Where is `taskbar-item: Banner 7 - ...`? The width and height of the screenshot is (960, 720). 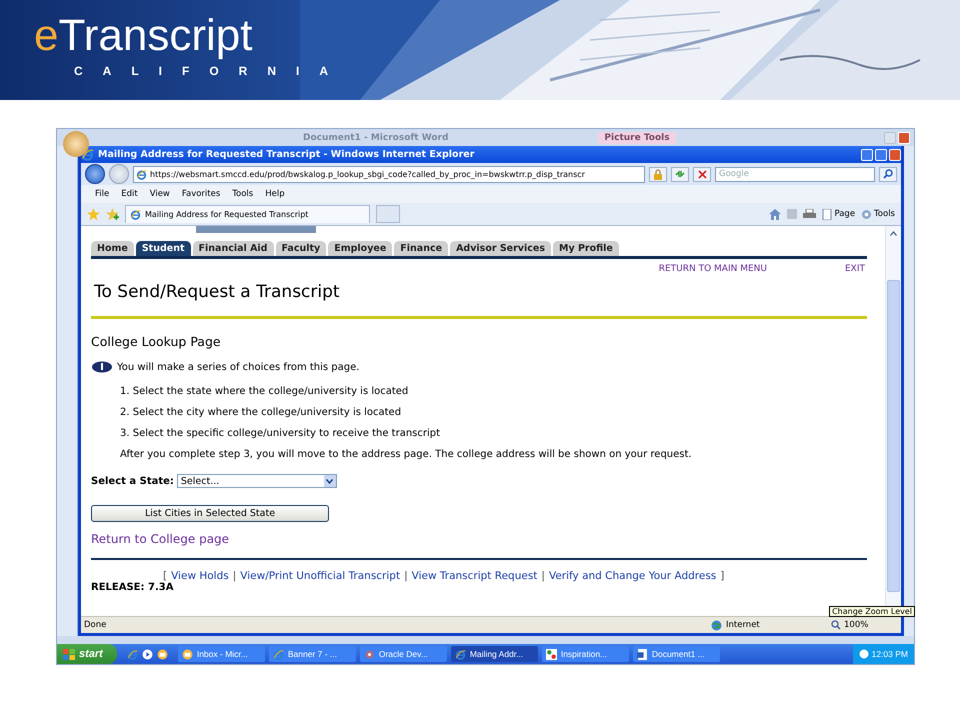 taskbar-item: Banner 7 - ... is located at coordinates (312, 654).